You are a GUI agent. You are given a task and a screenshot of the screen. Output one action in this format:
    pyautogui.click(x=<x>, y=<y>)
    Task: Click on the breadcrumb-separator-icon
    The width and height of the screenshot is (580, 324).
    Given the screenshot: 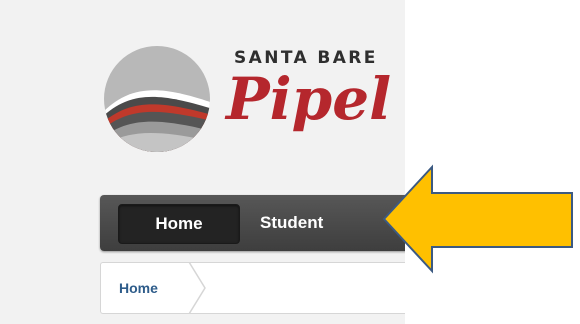 What is the action you would take?
    pyautogui.click(x=197, y=288)
    